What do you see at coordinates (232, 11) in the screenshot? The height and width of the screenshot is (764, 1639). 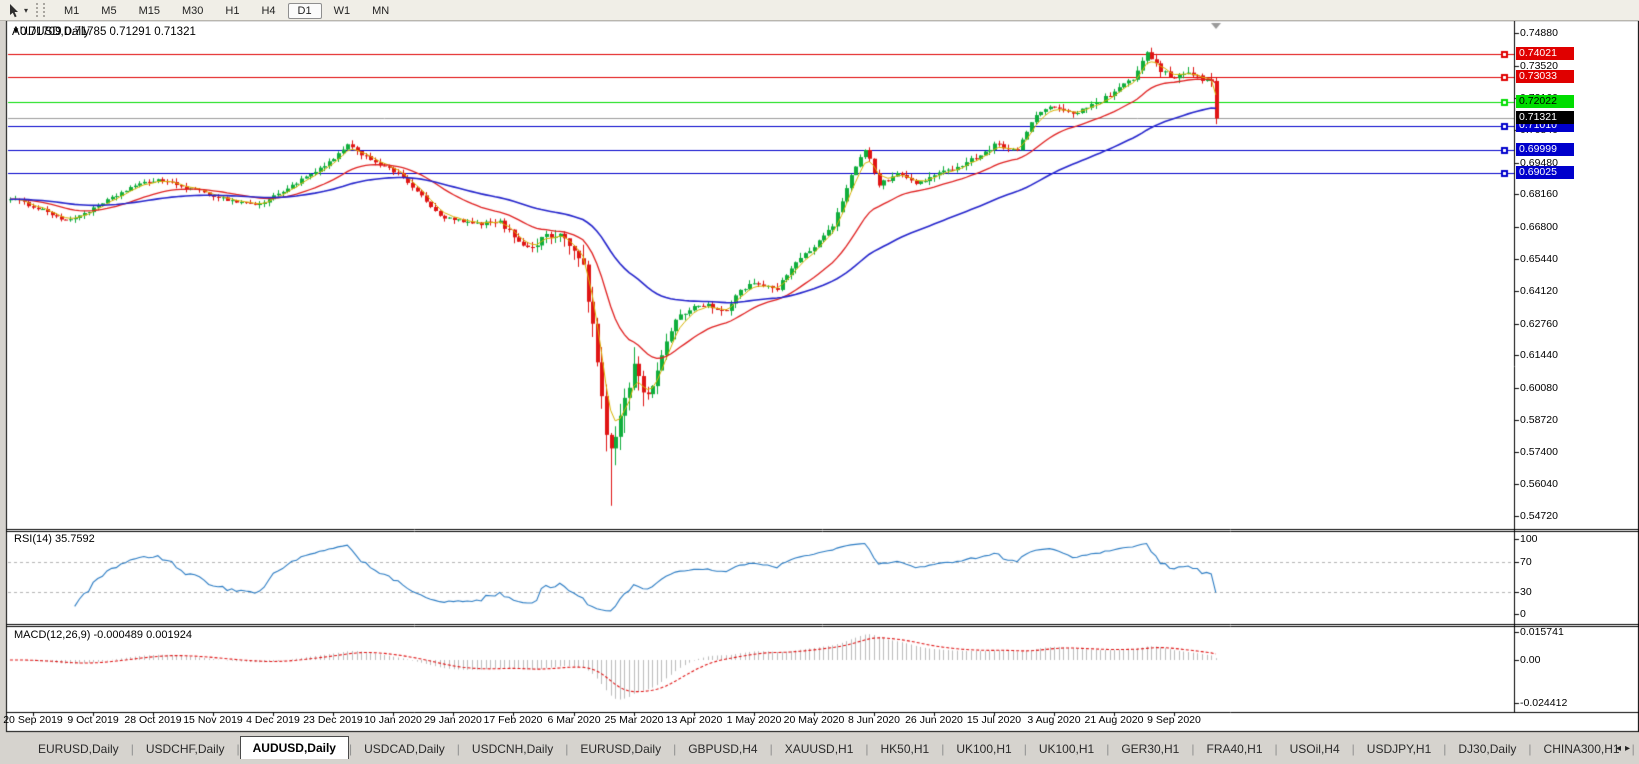 I see `timeframe-button-h1: H1` at bounding box center [232, 11].